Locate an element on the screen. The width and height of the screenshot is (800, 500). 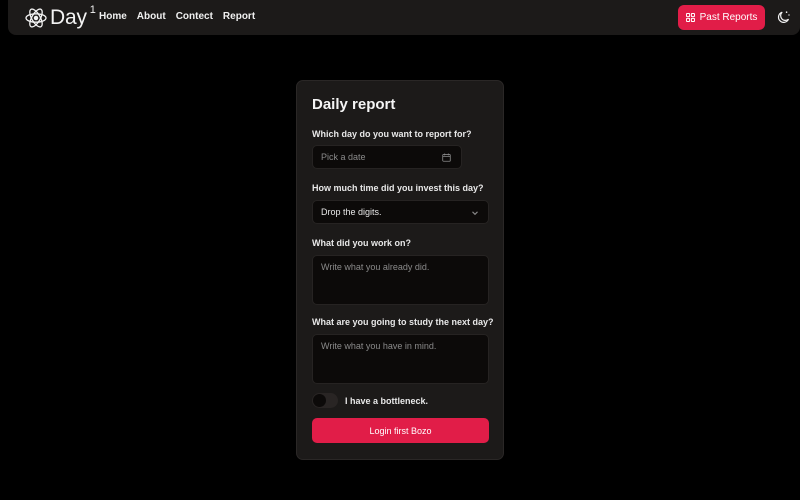
date-placeholder: Pick a date is located at coordinates (343, 157).